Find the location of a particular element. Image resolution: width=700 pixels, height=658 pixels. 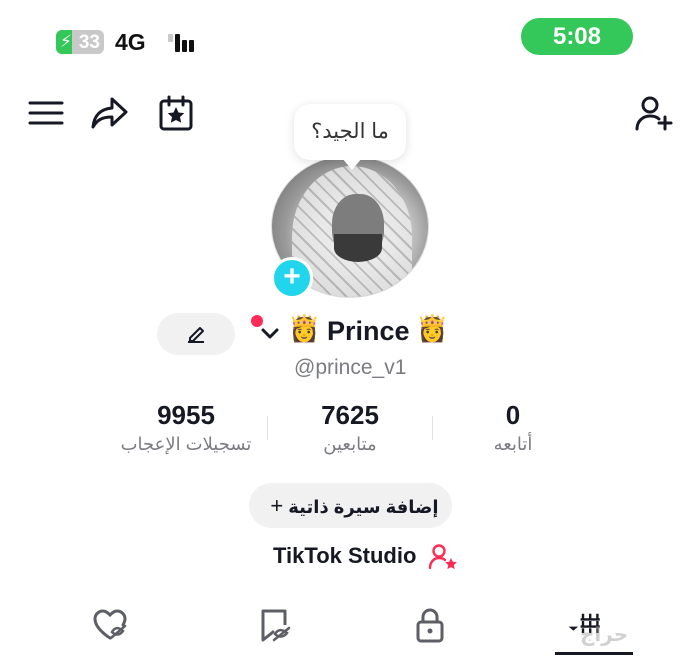

edit-profile-button is located at coordinates (196, 334).